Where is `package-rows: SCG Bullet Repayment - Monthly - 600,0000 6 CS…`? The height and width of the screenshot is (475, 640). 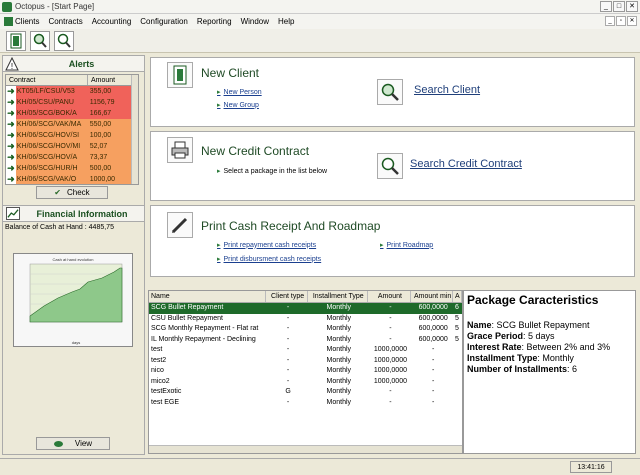 package-rows: SCG Bullet Repayment - Monthly - 600,0000 6 CS… is located at coordinates (305, 355).